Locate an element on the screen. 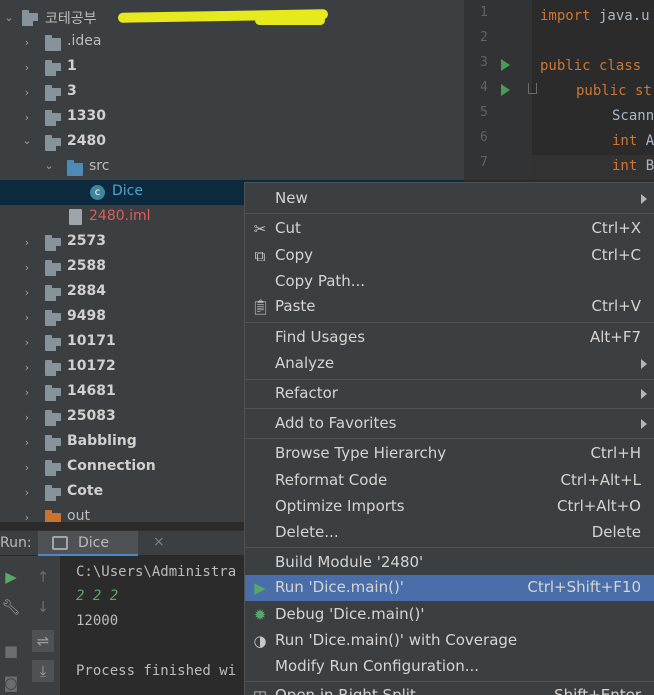 Image resolution: width=654 pixels, height=695 pixels. camera-icon: ◙ is located at coordinates (11, 683).